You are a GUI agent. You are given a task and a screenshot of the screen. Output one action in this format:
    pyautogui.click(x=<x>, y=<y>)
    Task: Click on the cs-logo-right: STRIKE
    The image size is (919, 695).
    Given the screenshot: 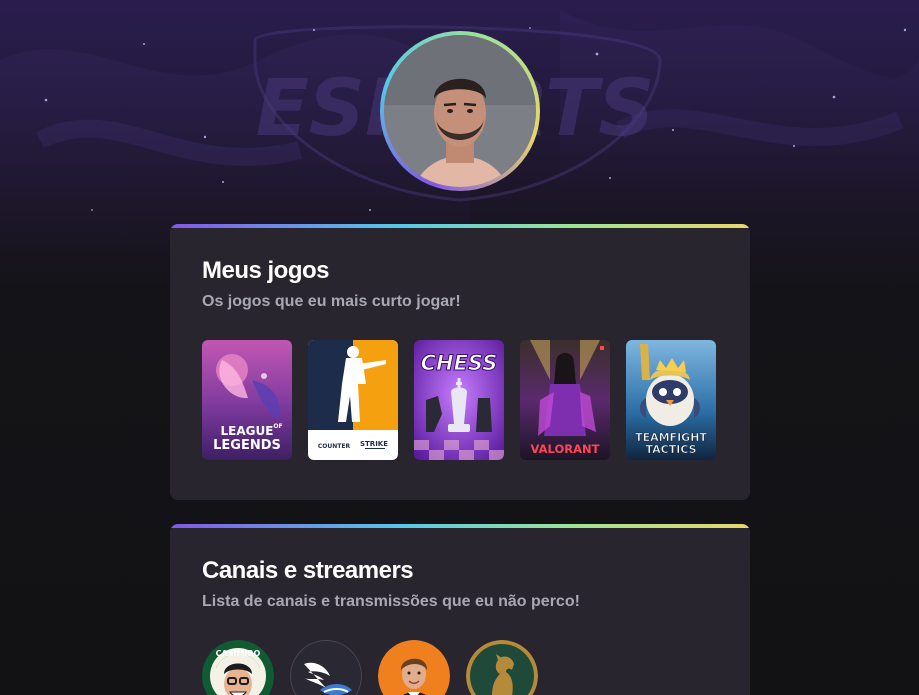 What is the action you would take?
    pyautogui.click(x=374, y=444)
    